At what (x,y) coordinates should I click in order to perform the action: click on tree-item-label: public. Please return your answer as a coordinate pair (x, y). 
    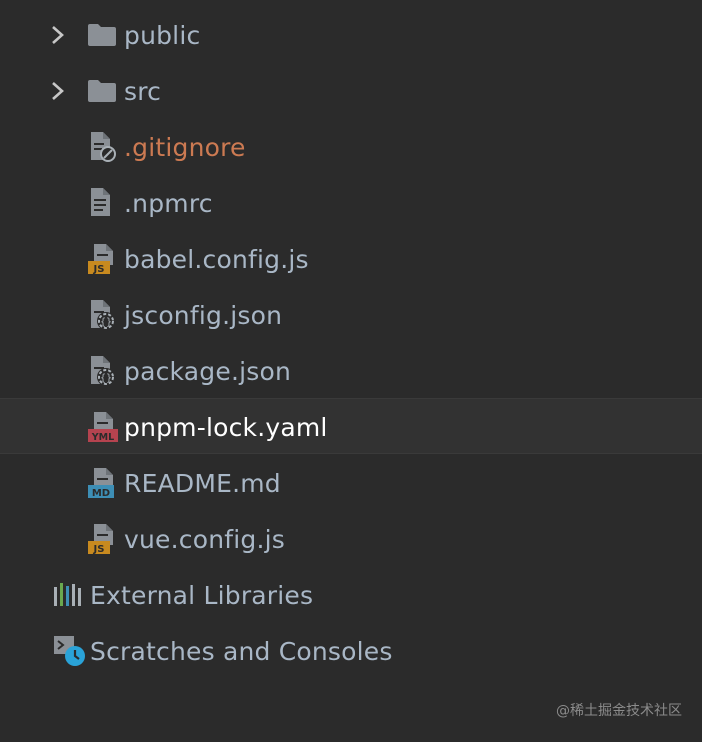
    Looking at the image, I should click on (162, 35).